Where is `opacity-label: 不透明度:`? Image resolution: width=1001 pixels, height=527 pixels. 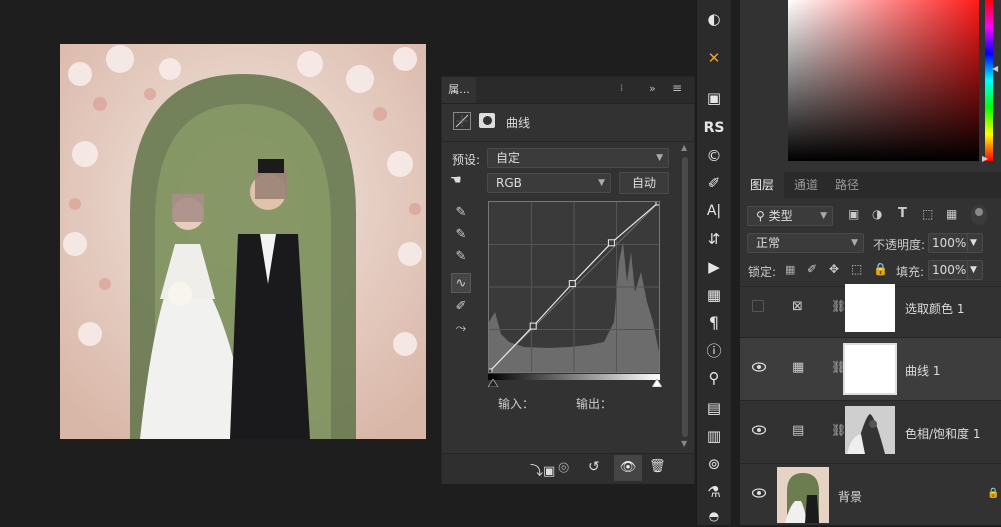 opacity-label: 不透明度: is located at coordinates (899, 245).